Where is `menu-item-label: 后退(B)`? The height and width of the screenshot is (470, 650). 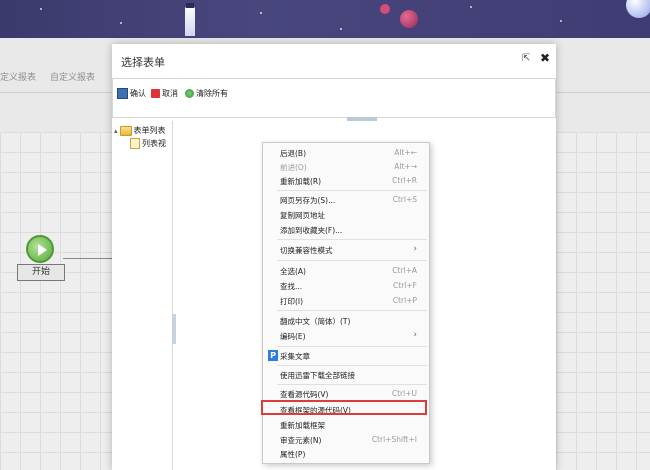
menu-item-label: 后退(B) is located at coordinates (293, 153).